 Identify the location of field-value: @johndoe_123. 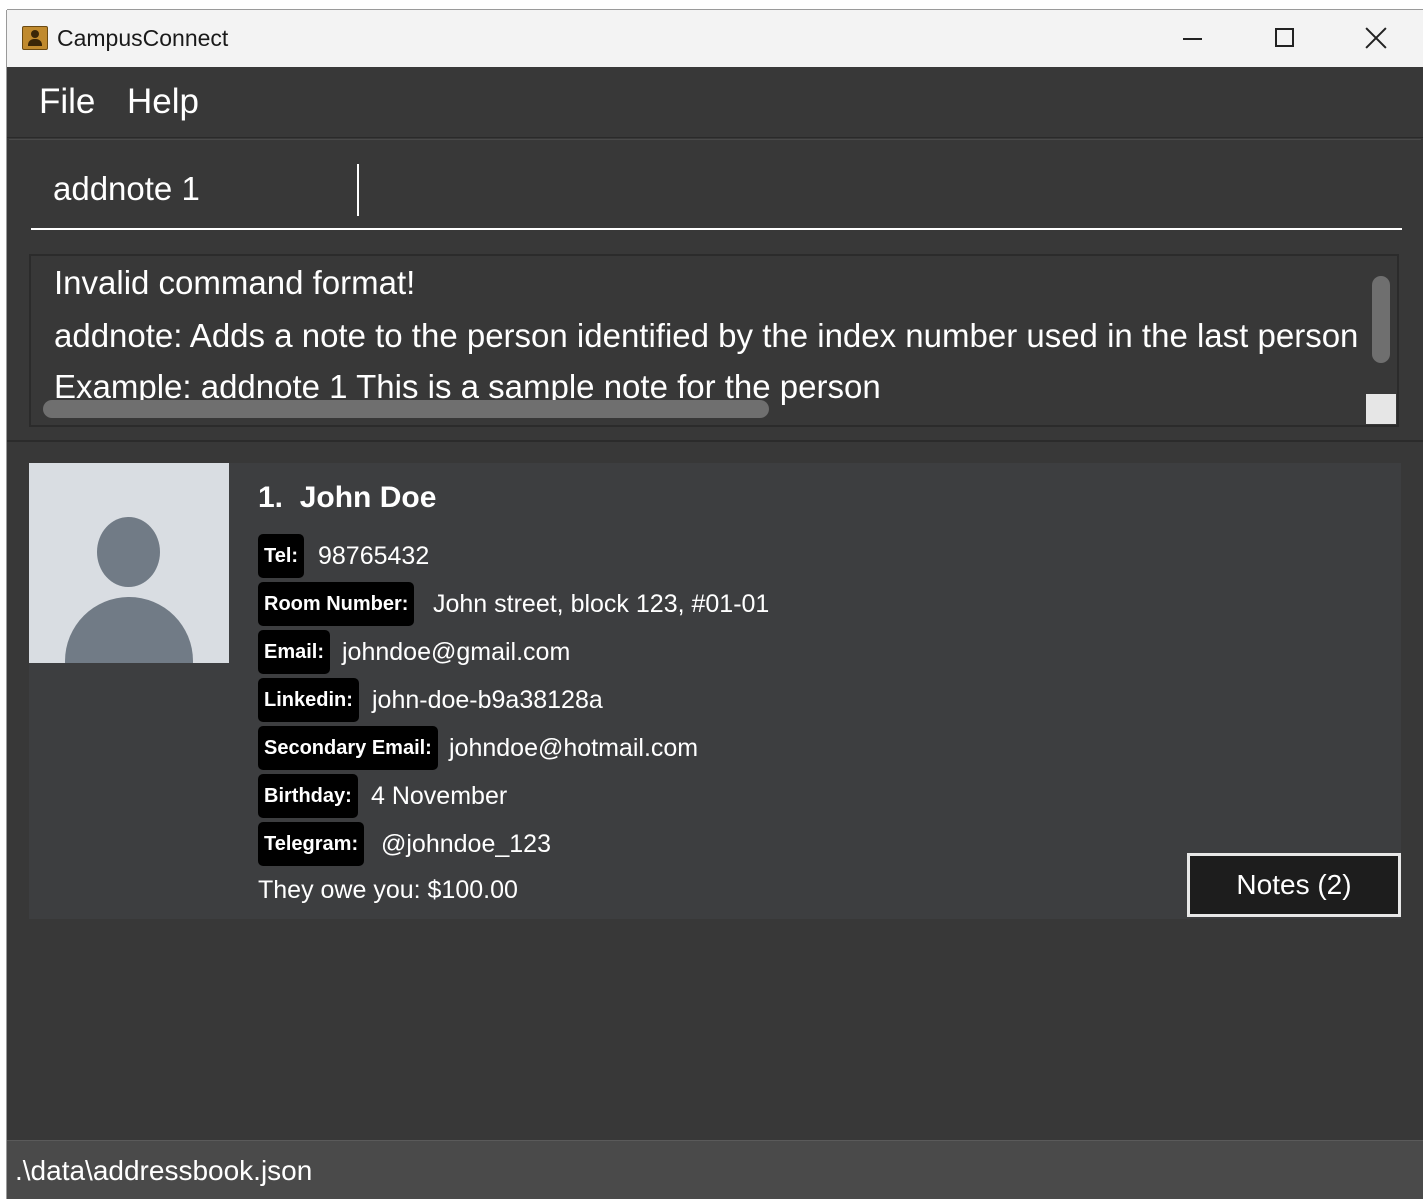
(466, 844).